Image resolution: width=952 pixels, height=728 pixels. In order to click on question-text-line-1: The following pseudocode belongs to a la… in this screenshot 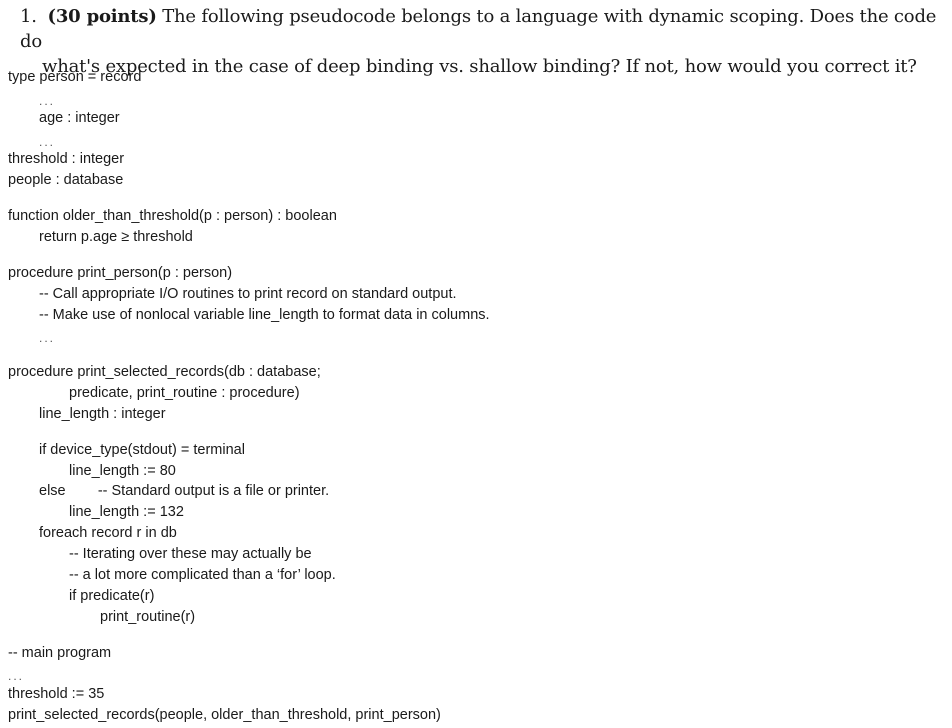, I will do `click(478, 29)`.